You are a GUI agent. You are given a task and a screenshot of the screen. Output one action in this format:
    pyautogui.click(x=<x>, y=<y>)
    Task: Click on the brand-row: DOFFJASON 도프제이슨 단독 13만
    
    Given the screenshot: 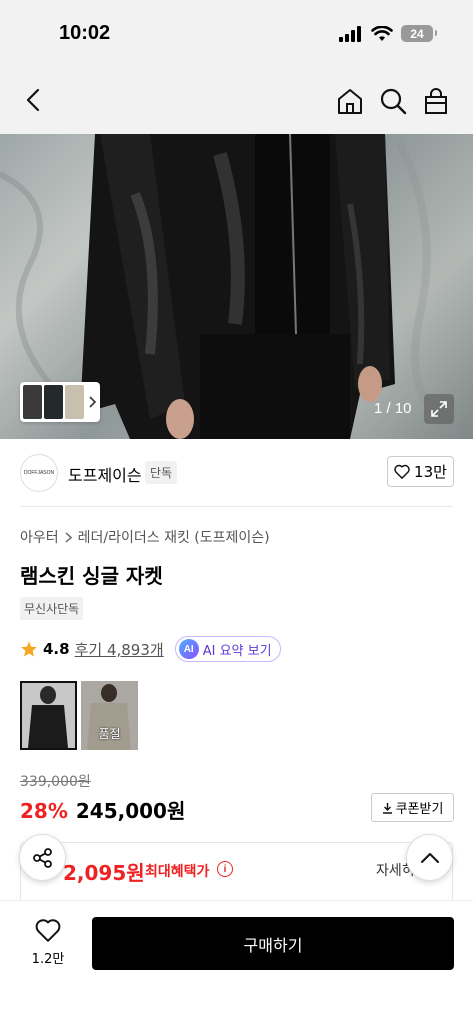 What is the action you would take?
    pyautogui.click(x=236, y=473)
    